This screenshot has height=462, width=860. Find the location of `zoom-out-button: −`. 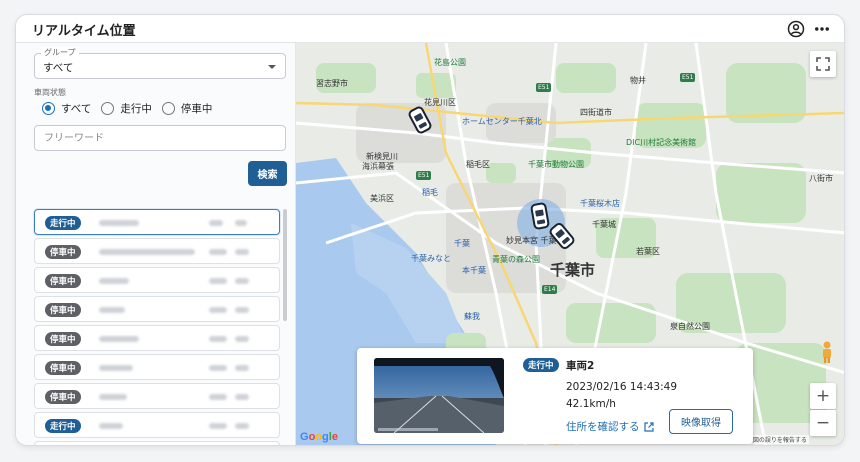

zoom-out-button: − is located at coordinates (823, 423).